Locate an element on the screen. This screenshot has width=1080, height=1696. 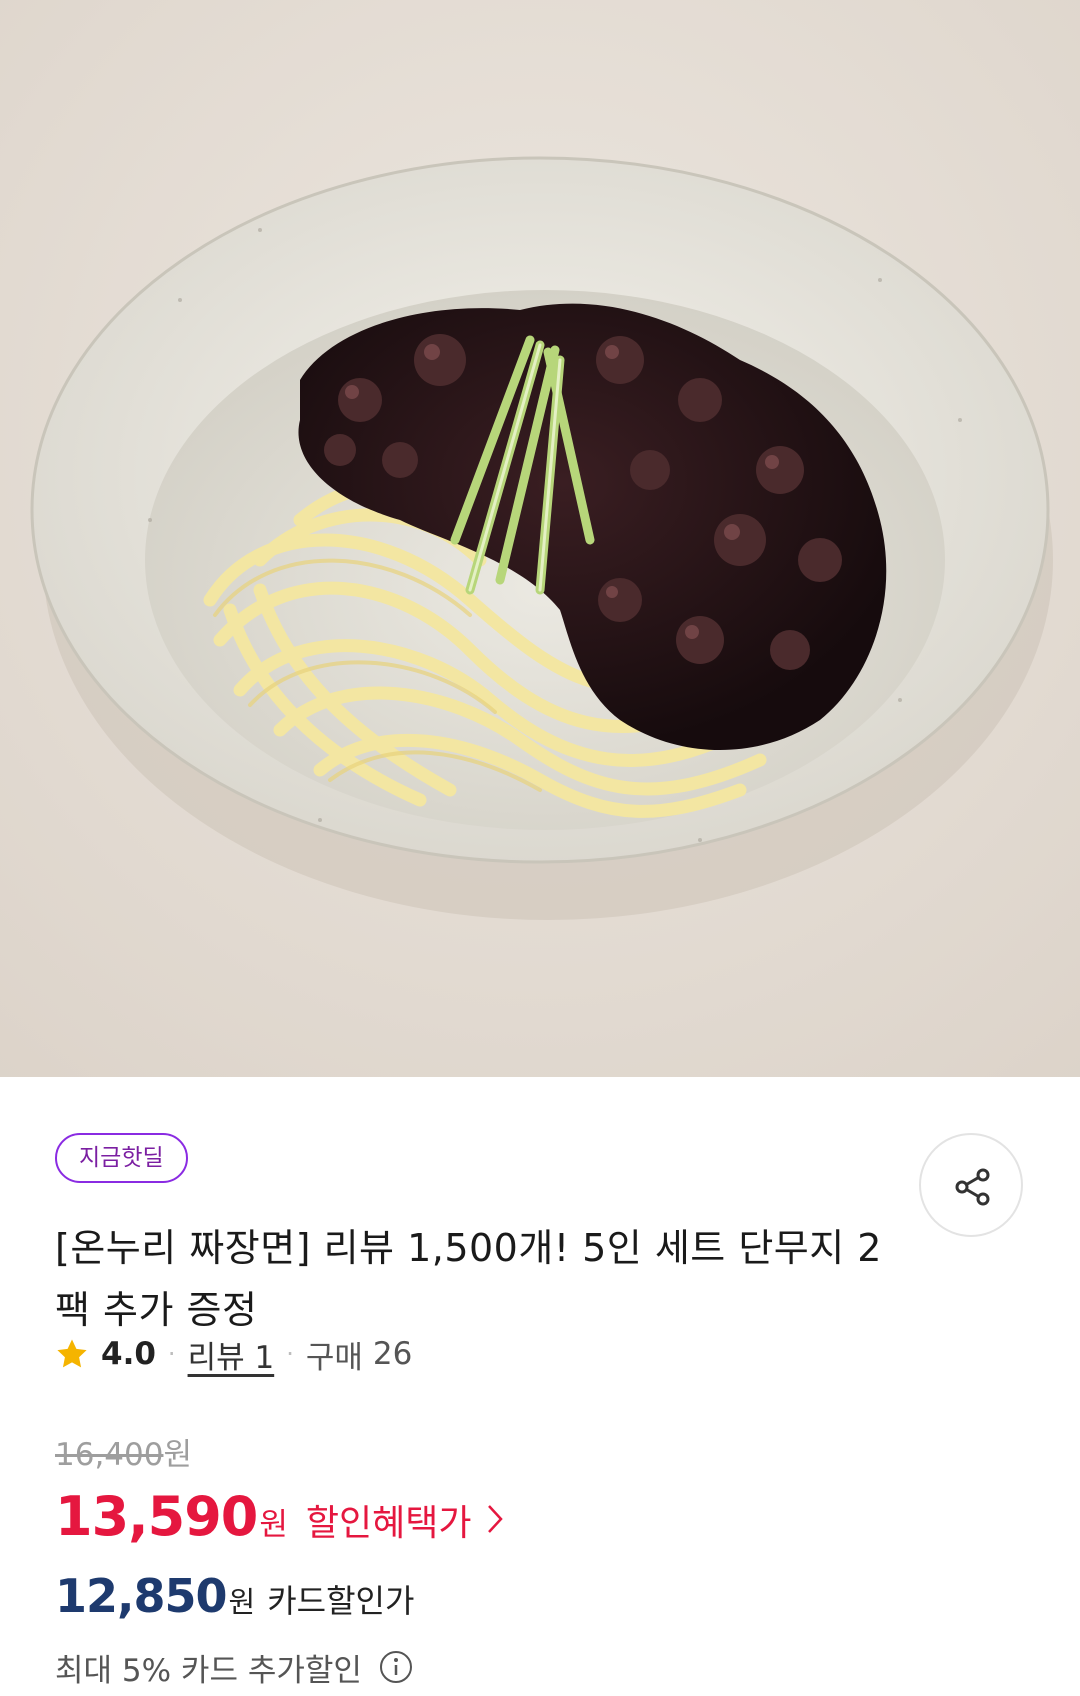
review-link: 리뷰 1 is located at coordinates (231, 1354).